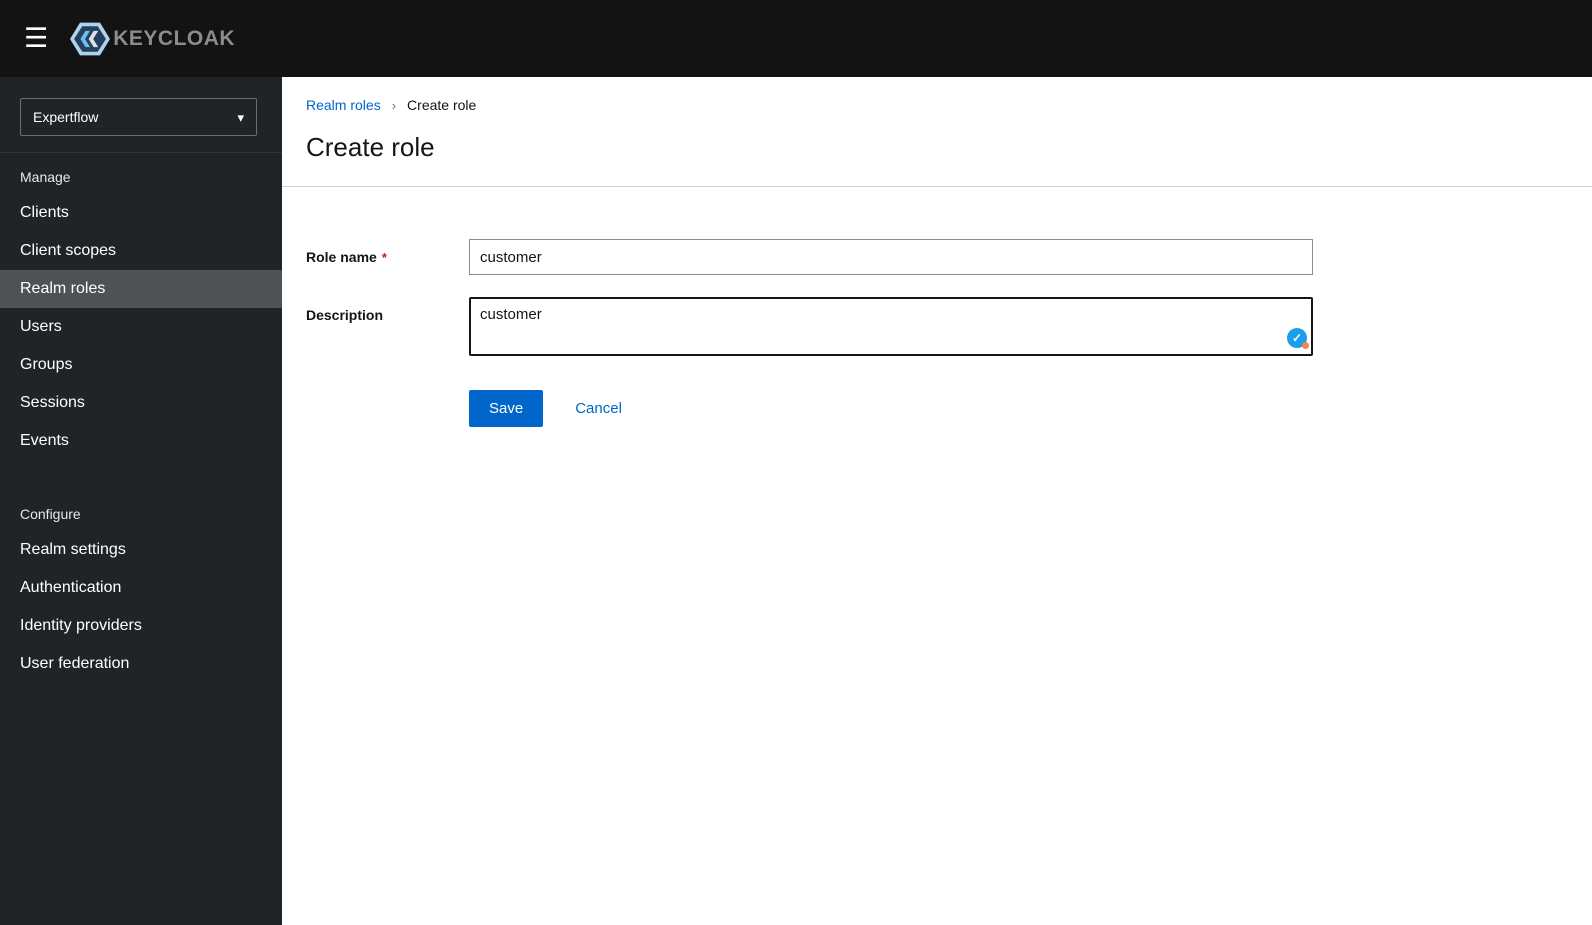  Describe the element at coordinates (796, 38) in the screenshot. I see `top-bar: ☰ KEYCLOAK` at that location.